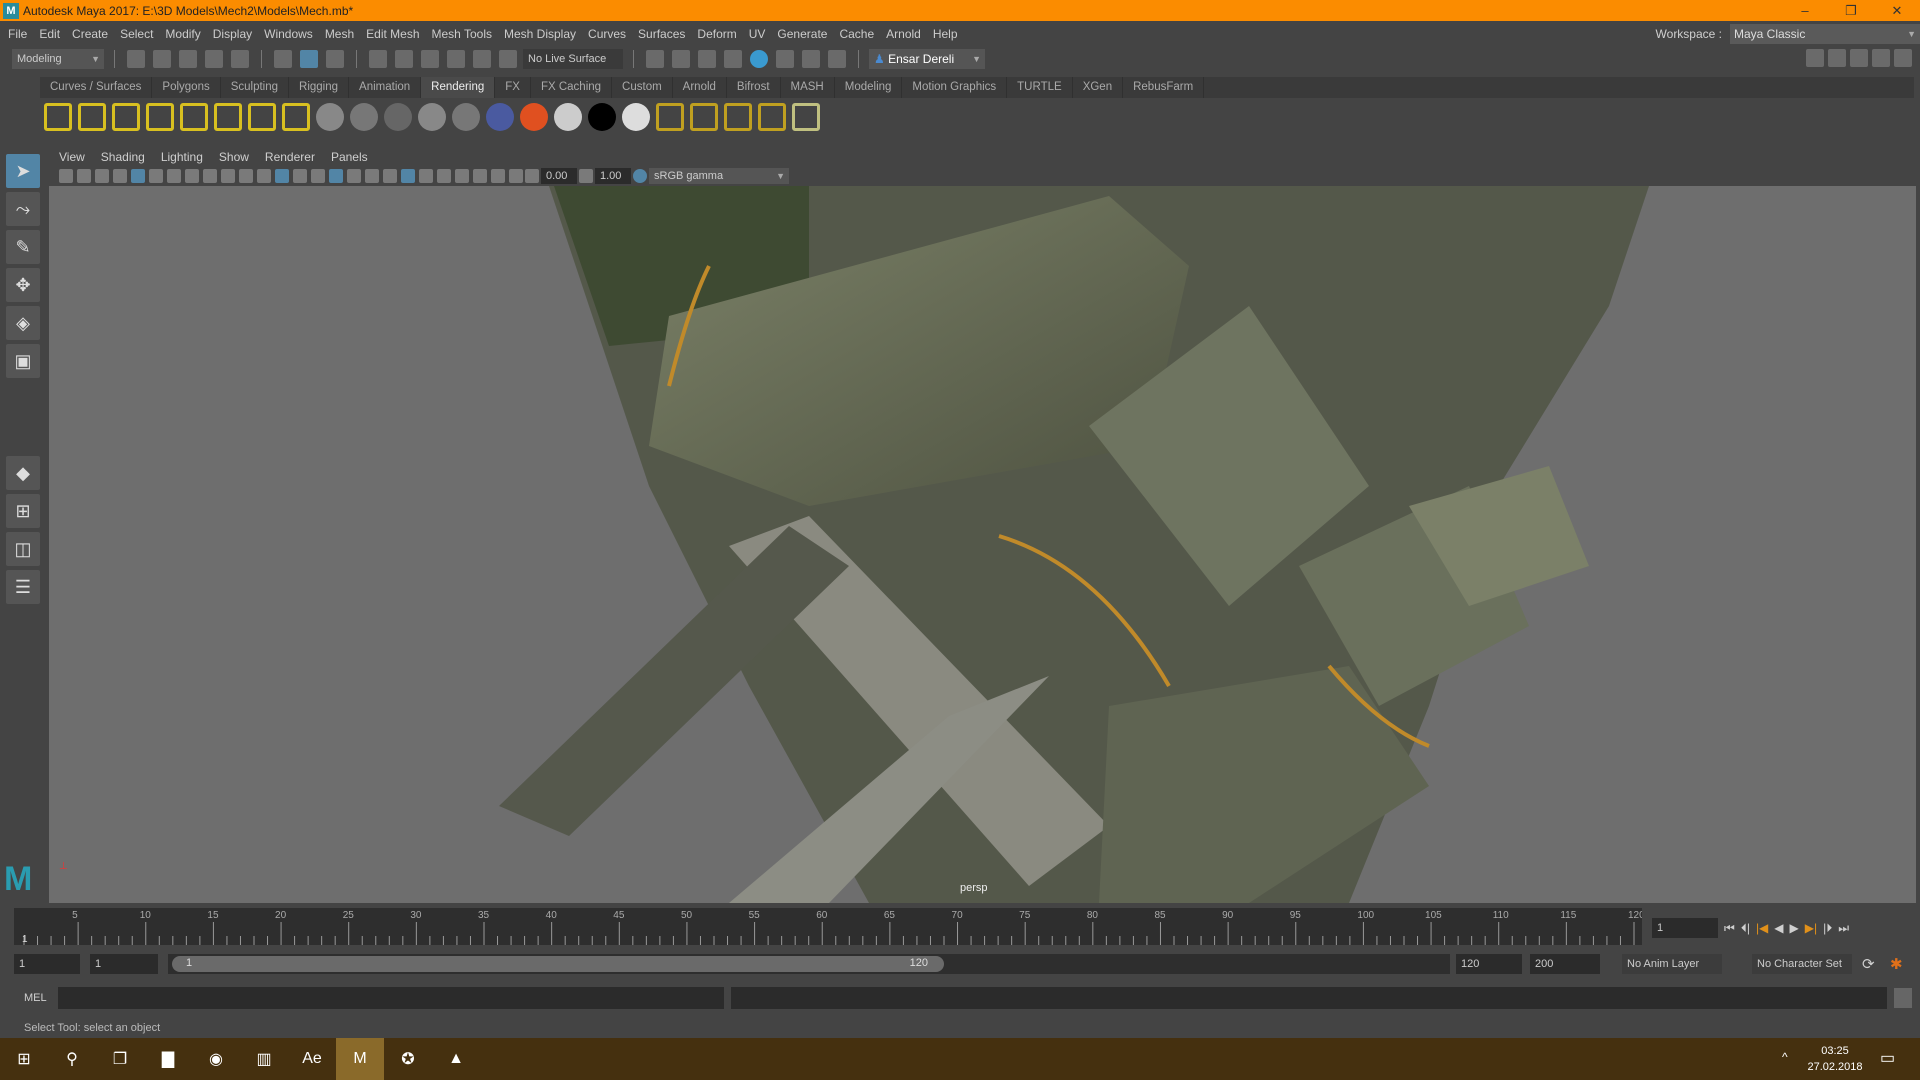 Image resolution: width=1920 pixels, height=1080 pixels. What do you see at coordinates (23, 247) in the screenshot?
I see `paint-select-tool-icon: ✎` at bounding box center [23, 247].